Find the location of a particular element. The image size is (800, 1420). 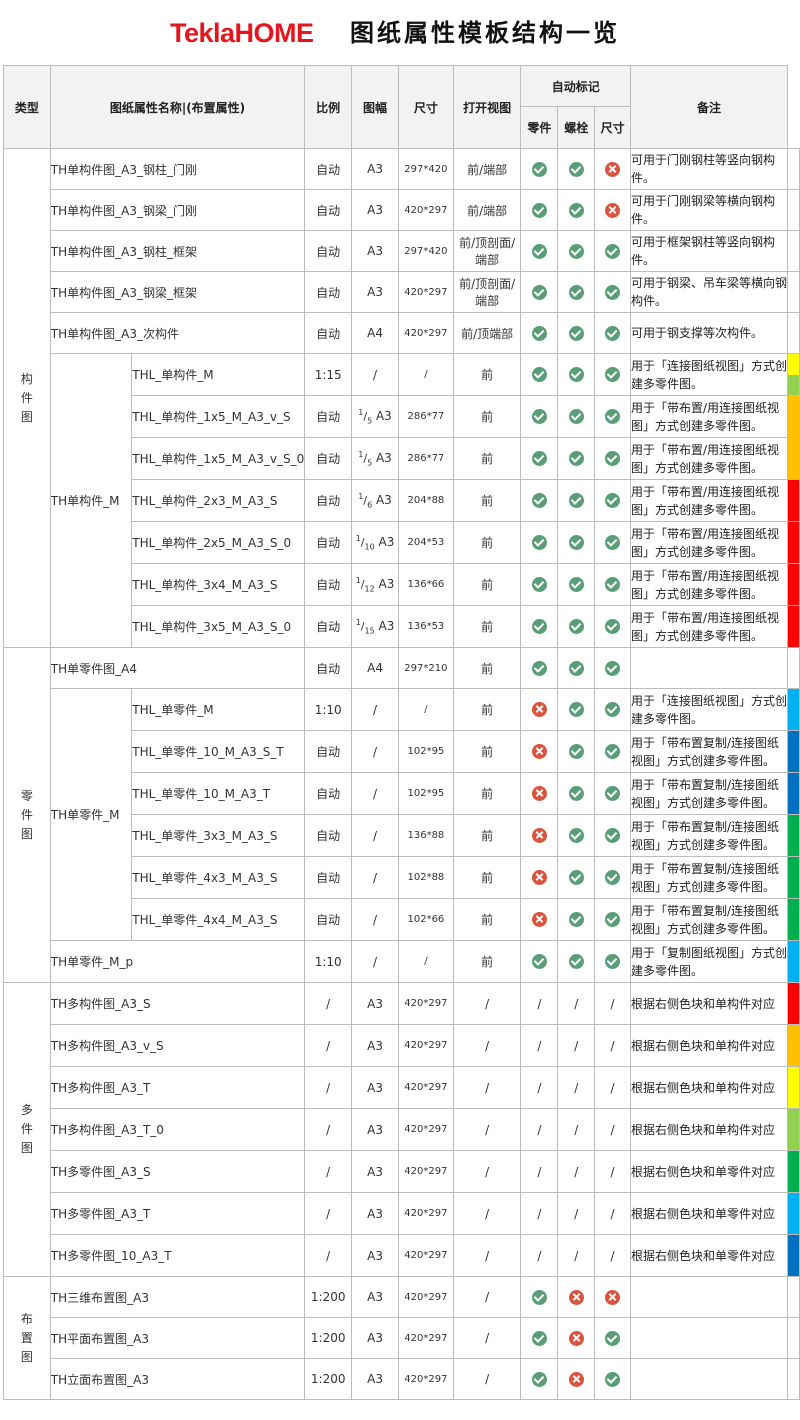

template-name: THL_单构件_2x3_M_A3_S is located at coordinates (218, 500).